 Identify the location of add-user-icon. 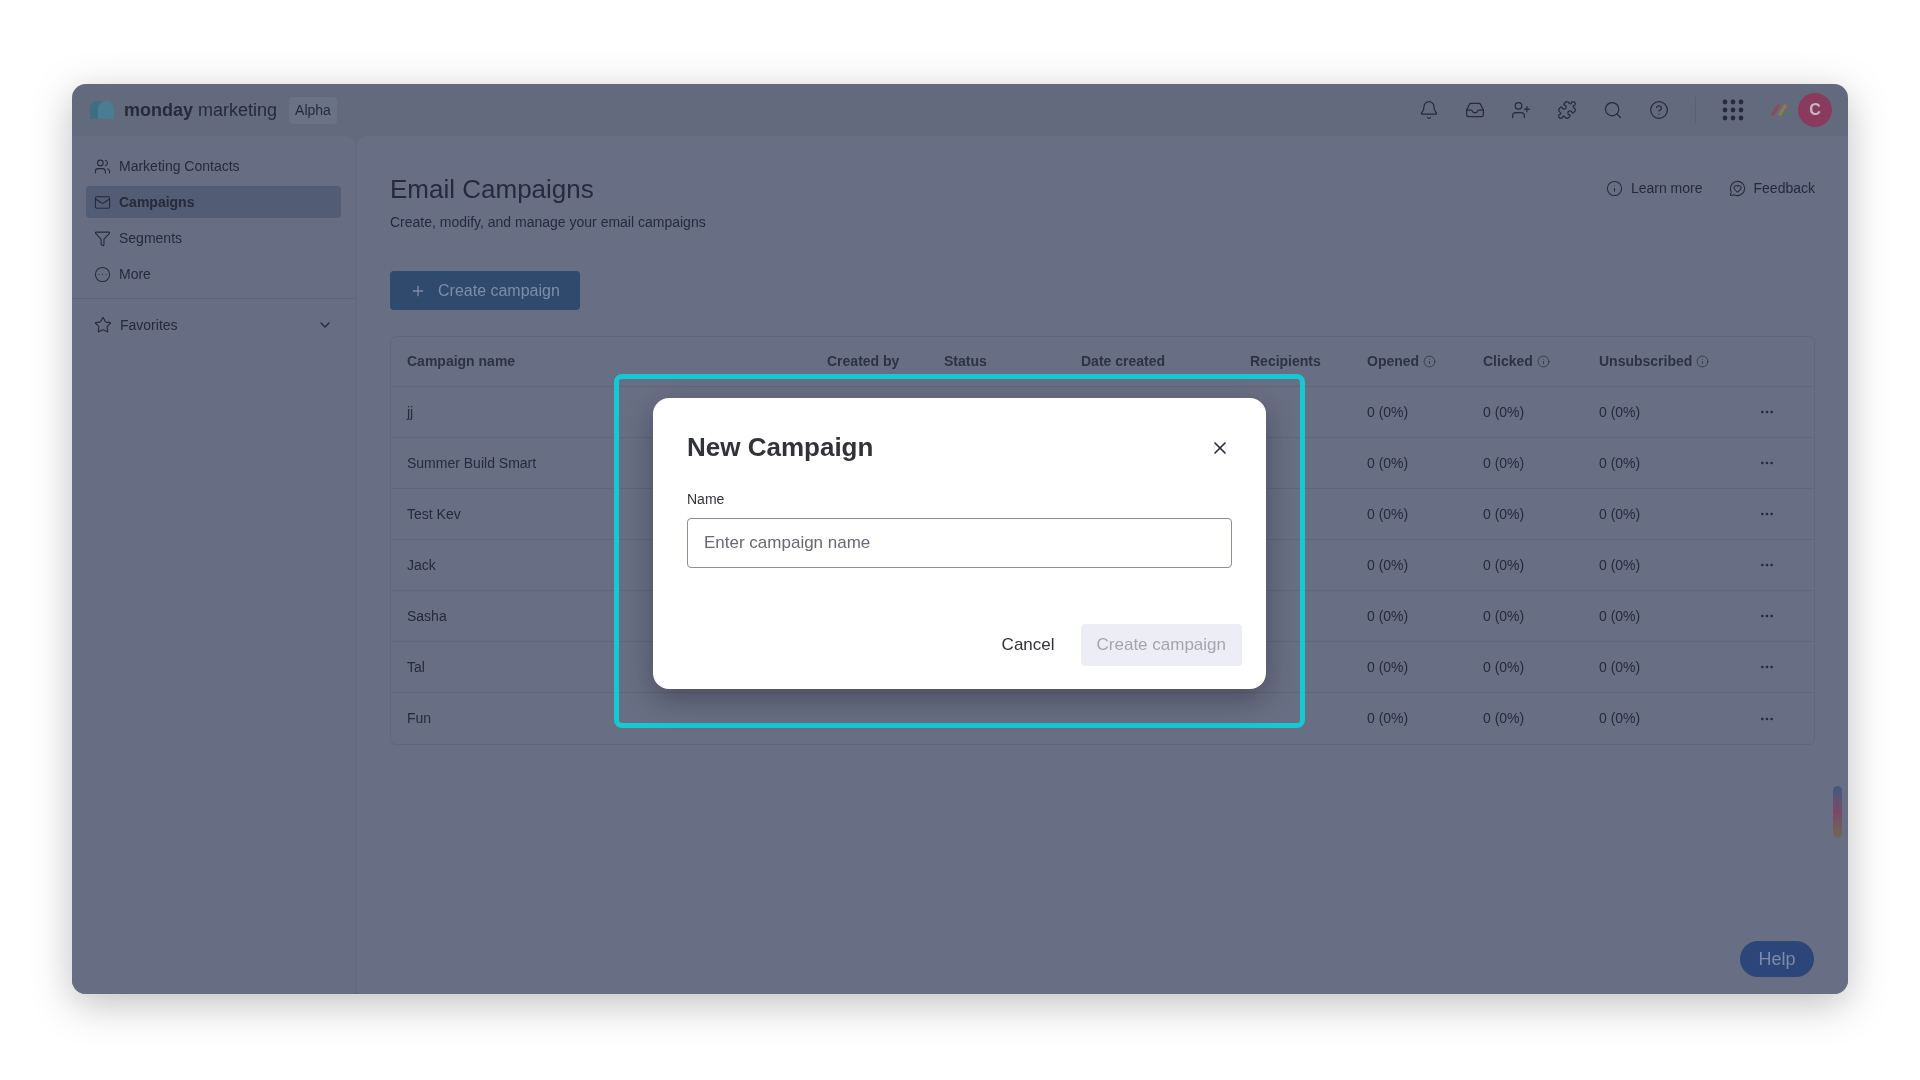
(1521, 110).